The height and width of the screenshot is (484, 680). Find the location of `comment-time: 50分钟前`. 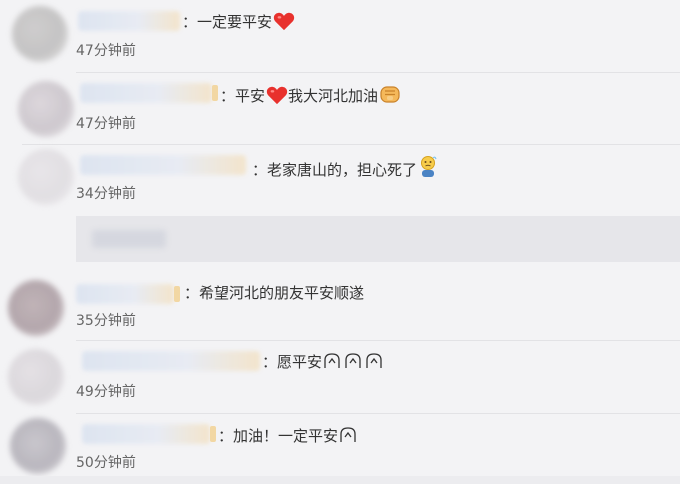

comment-time: 50分钟前 is located at coordinates (106, 463).